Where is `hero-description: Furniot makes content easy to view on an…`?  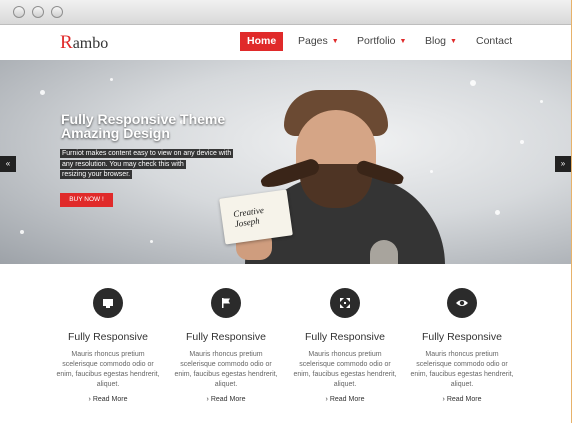
hero-description: Furniot makes content easy to view on an… is located at coordinates (158, 165).